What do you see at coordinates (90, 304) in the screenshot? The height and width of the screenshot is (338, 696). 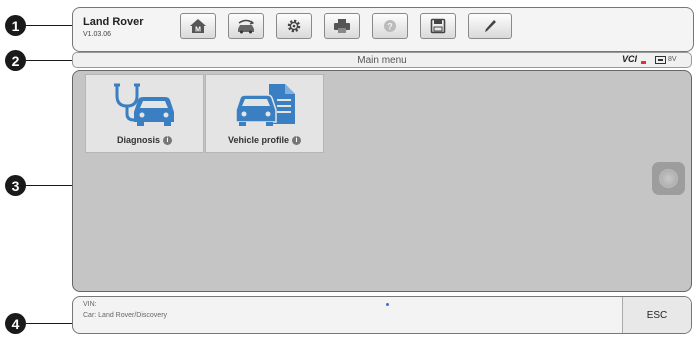 I see `vin-label: VIN:` at bounding box center [90, 304].